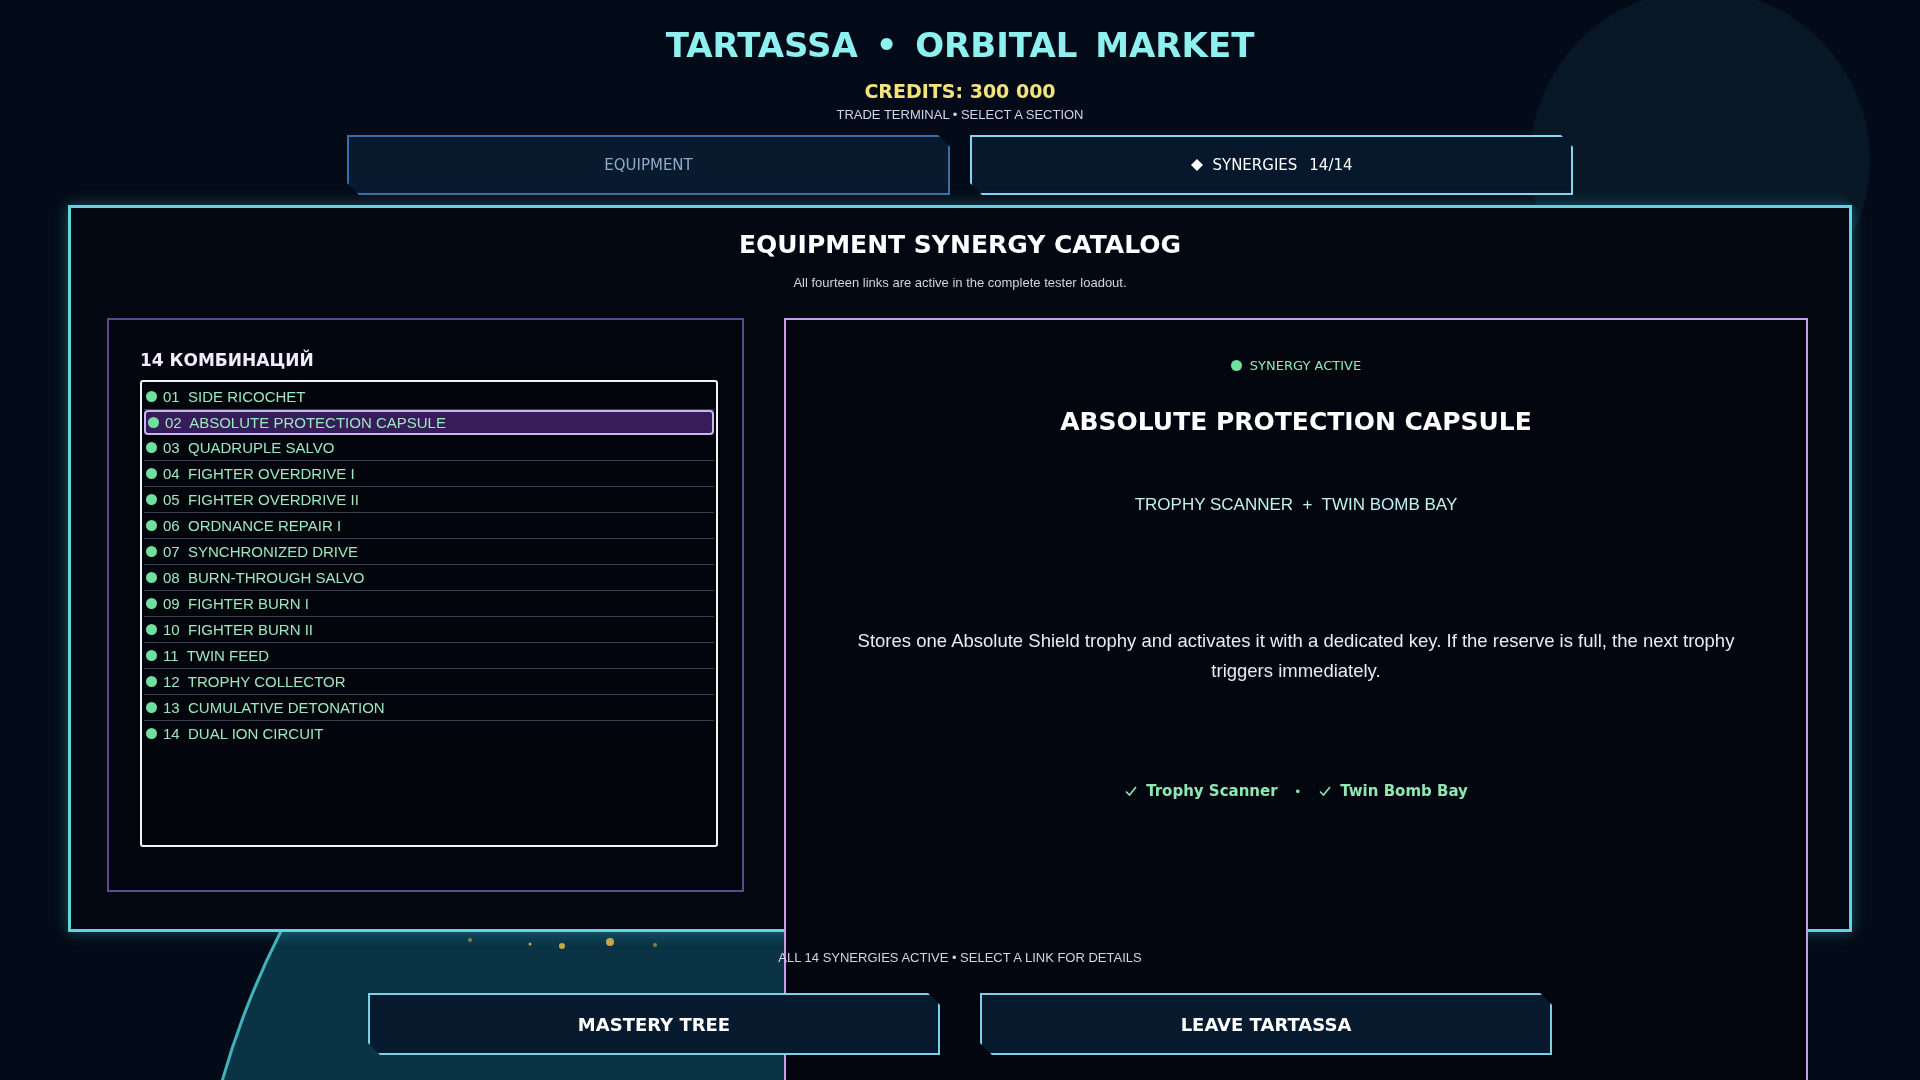 This screenshot has height=1080, width=1920. What do you see at coordinates (429, 656) in the screenshot?
I see `synergy-item: 11 TWIN FEED` at bounding box center [429, 656].